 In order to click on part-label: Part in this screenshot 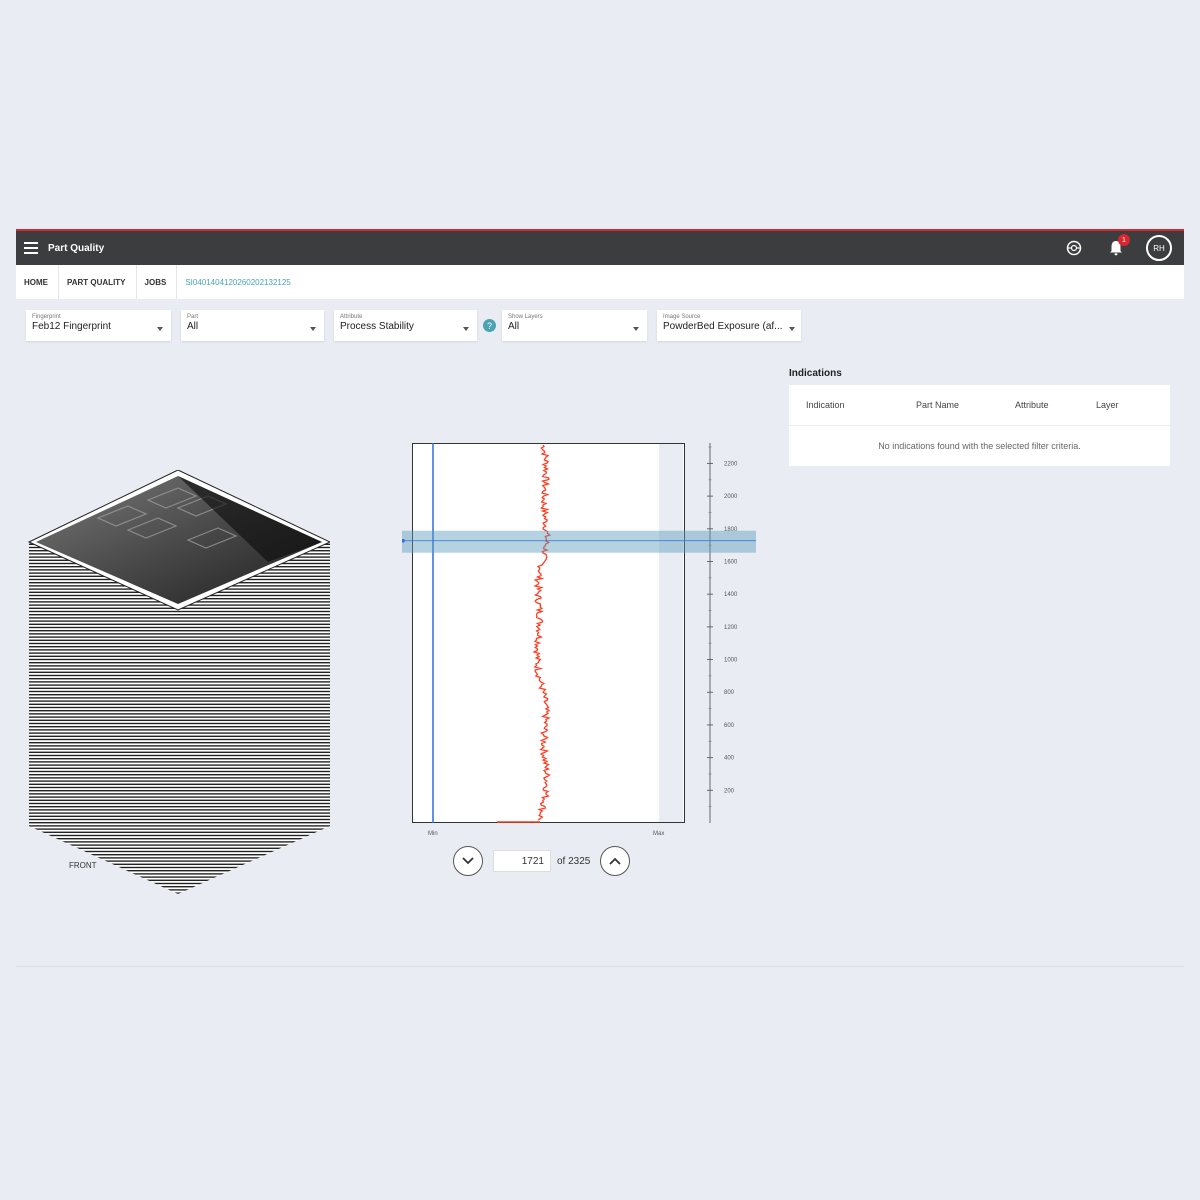, I will do `click(193, 317)`.